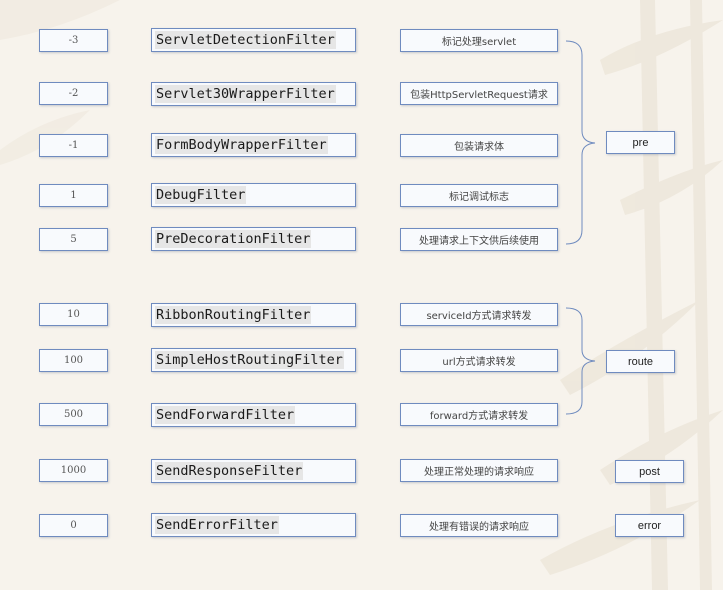 The width and height of the screenshot is (723, 590). I want to click on filter-description: 处理请求上下文供后续使用, so click(479, 239).